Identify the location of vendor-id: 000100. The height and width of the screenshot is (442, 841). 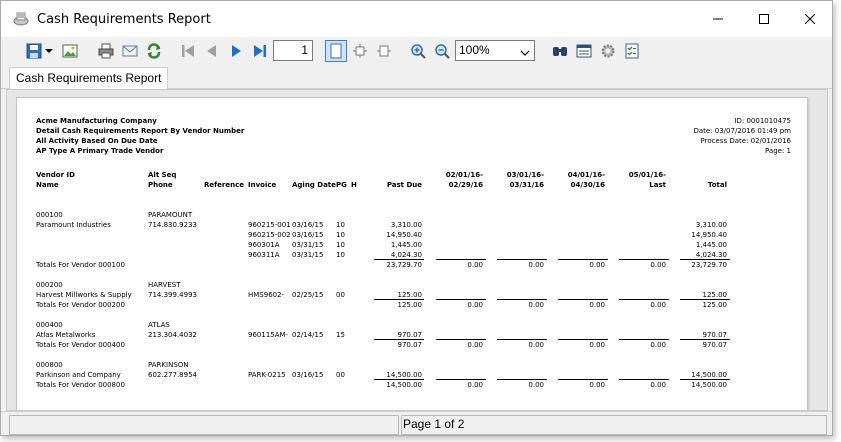
(49, 215).